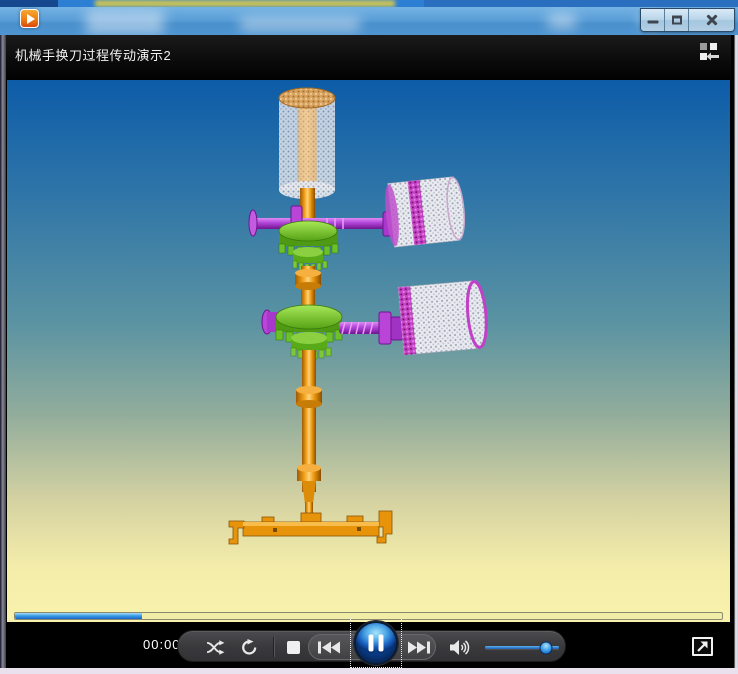  I want to click on lower-right-cylinder, so click(442, 318).